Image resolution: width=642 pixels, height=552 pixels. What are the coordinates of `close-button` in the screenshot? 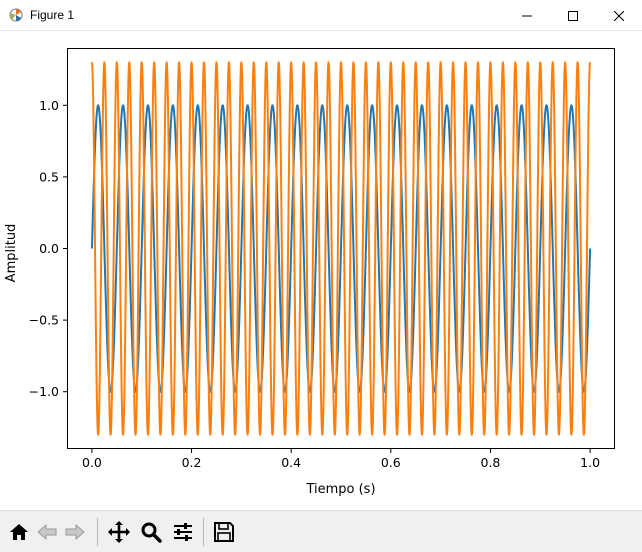 It's located at (619, 15).